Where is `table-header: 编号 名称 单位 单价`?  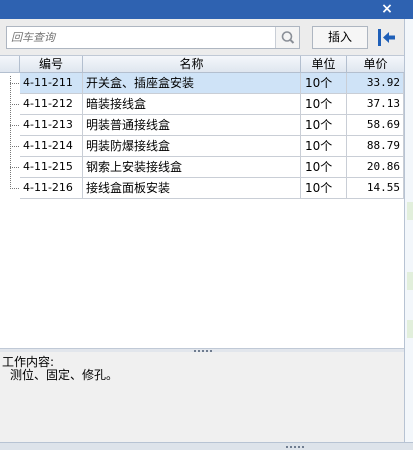
table-header: 编号 名称 单位 单价 is located at coordinates (202, 64).